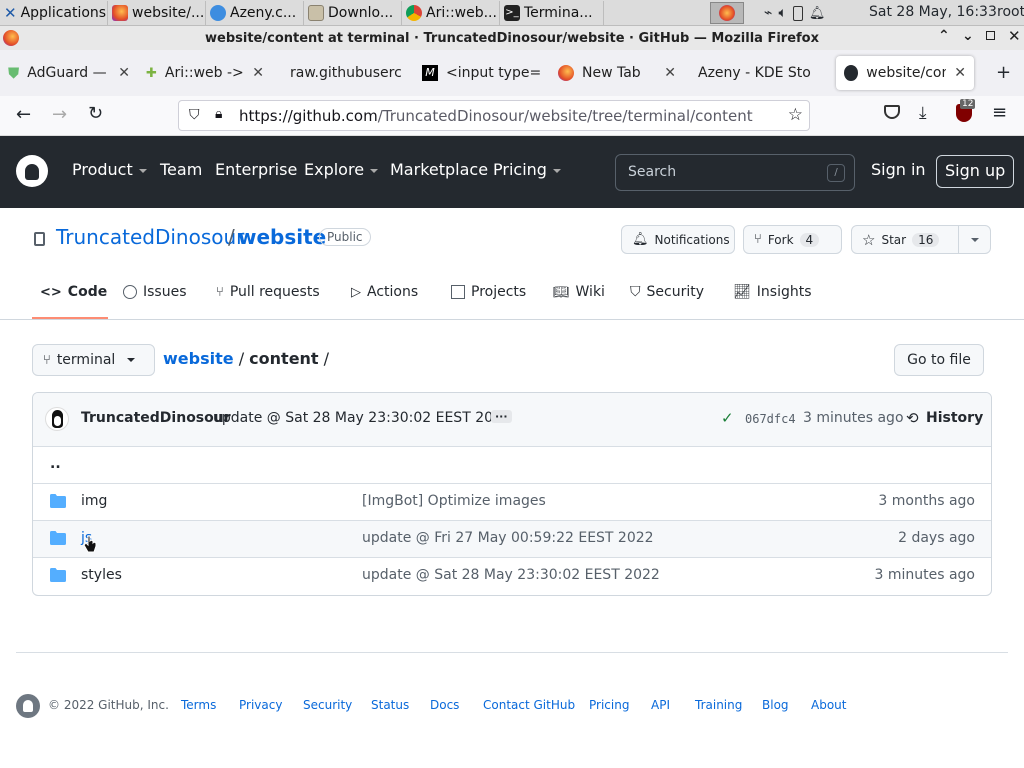 This screenshot has width=1024, height=768. I want to click on back-arrow-icon: ←, so click(23, 114).